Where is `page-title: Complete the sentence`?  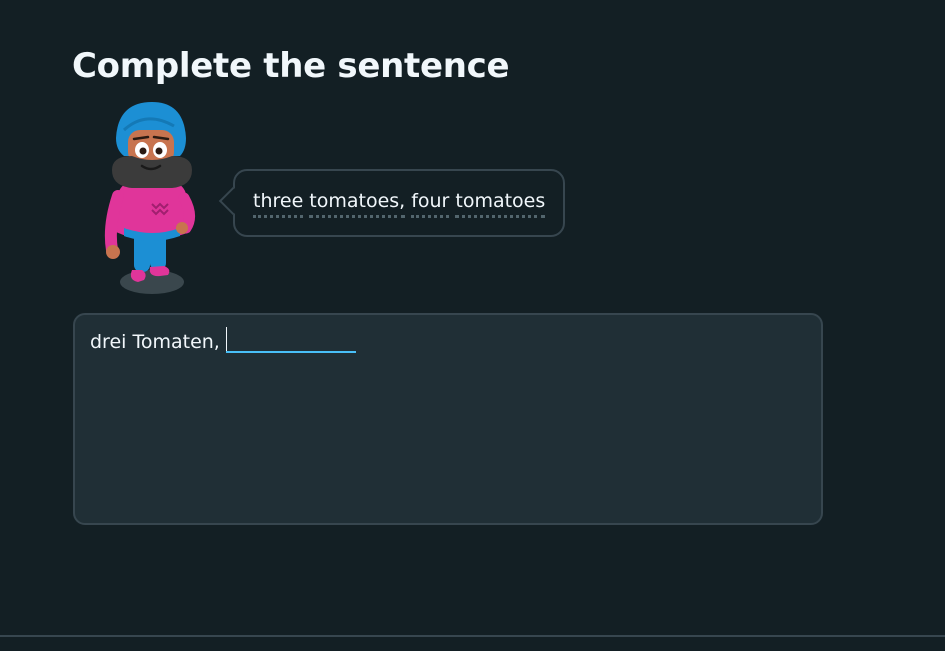
page-title: Complete the sentence is located at coordinates (291, 66).